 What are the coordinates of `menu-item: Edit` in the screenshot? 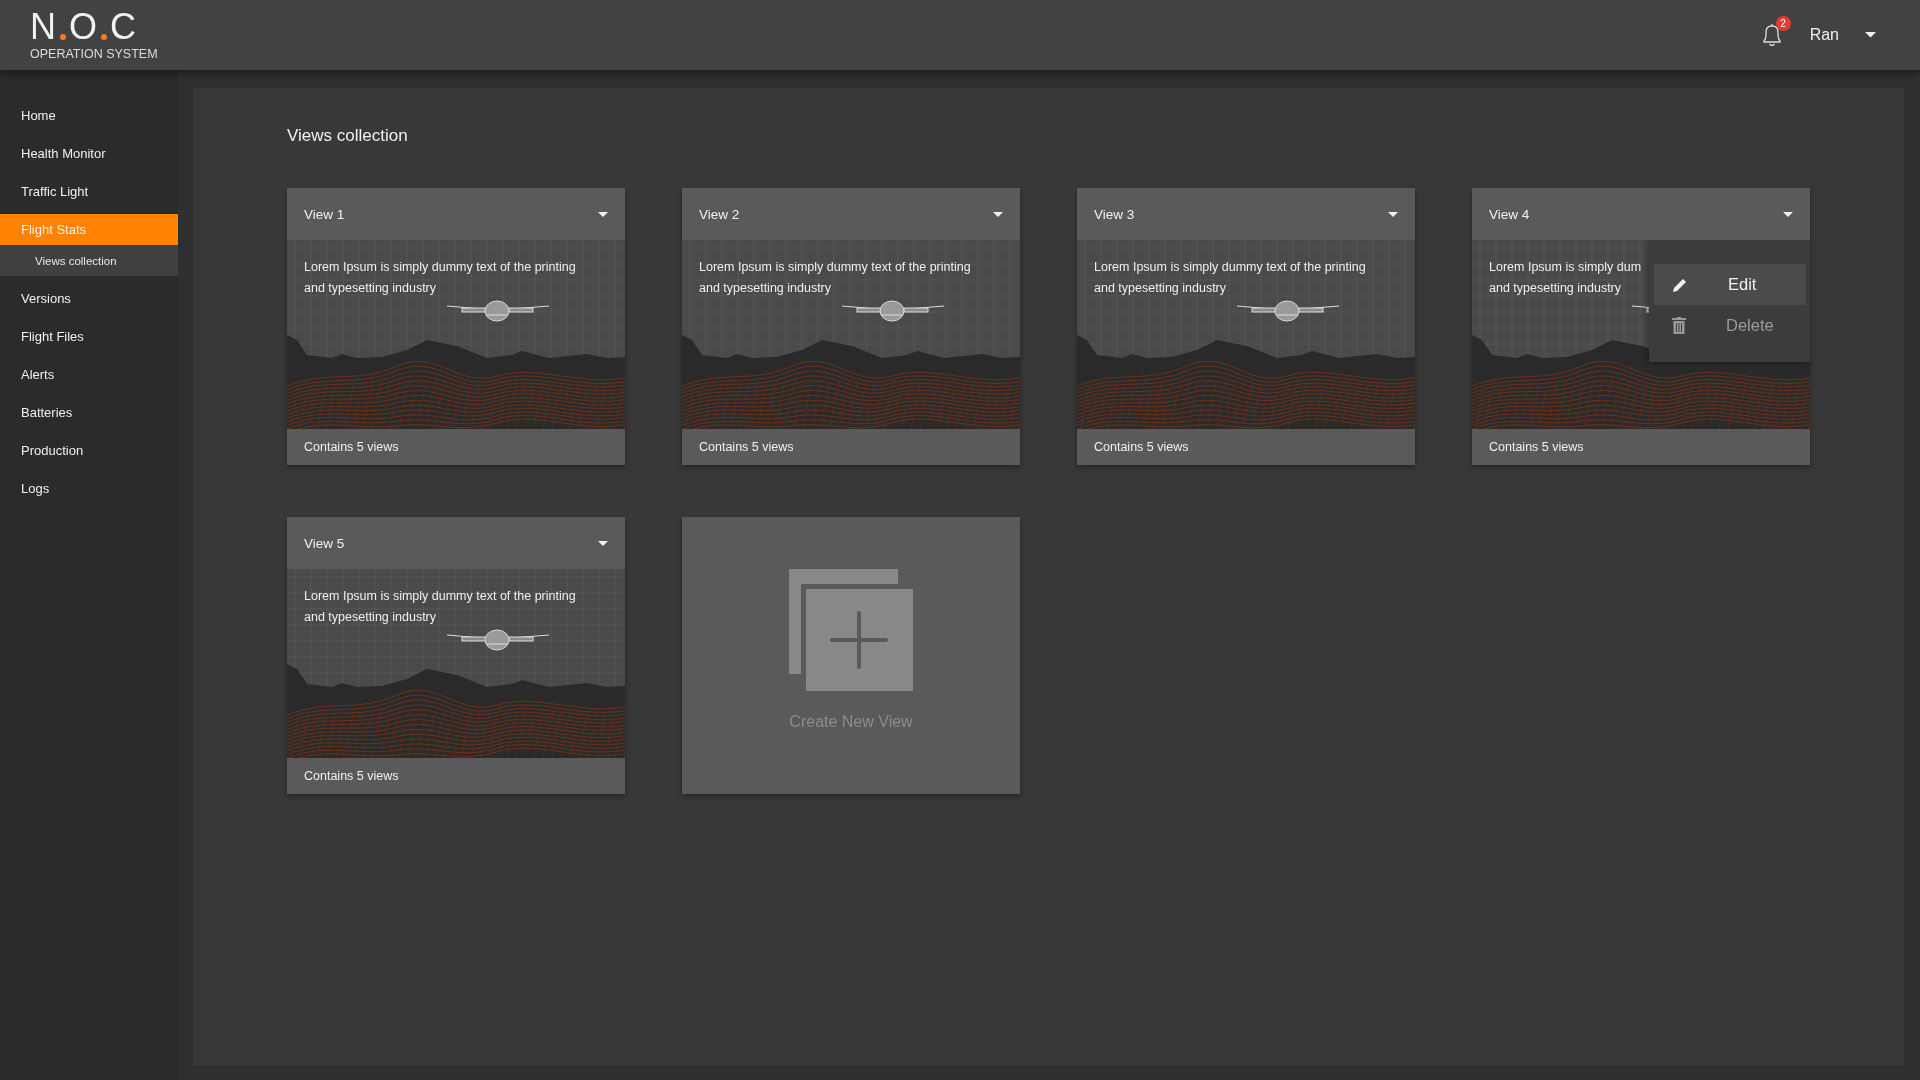 It's located at (1730, 284).